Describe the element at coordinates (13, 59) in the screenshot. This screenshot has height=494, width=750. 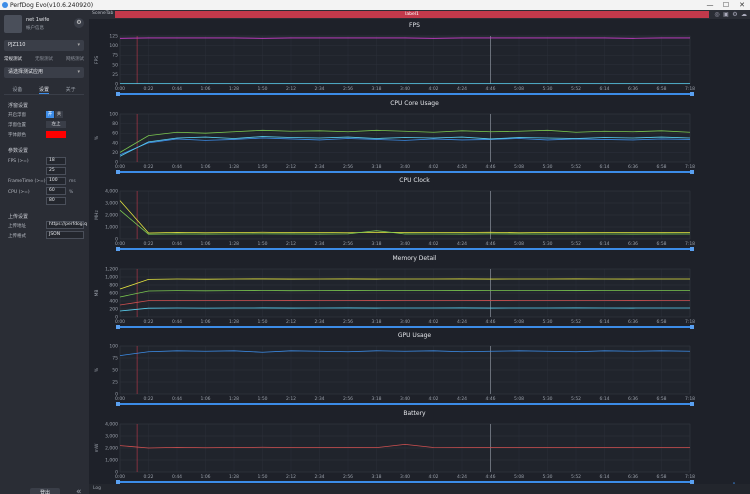
I see `mode-normal: 常规测试` at that location.